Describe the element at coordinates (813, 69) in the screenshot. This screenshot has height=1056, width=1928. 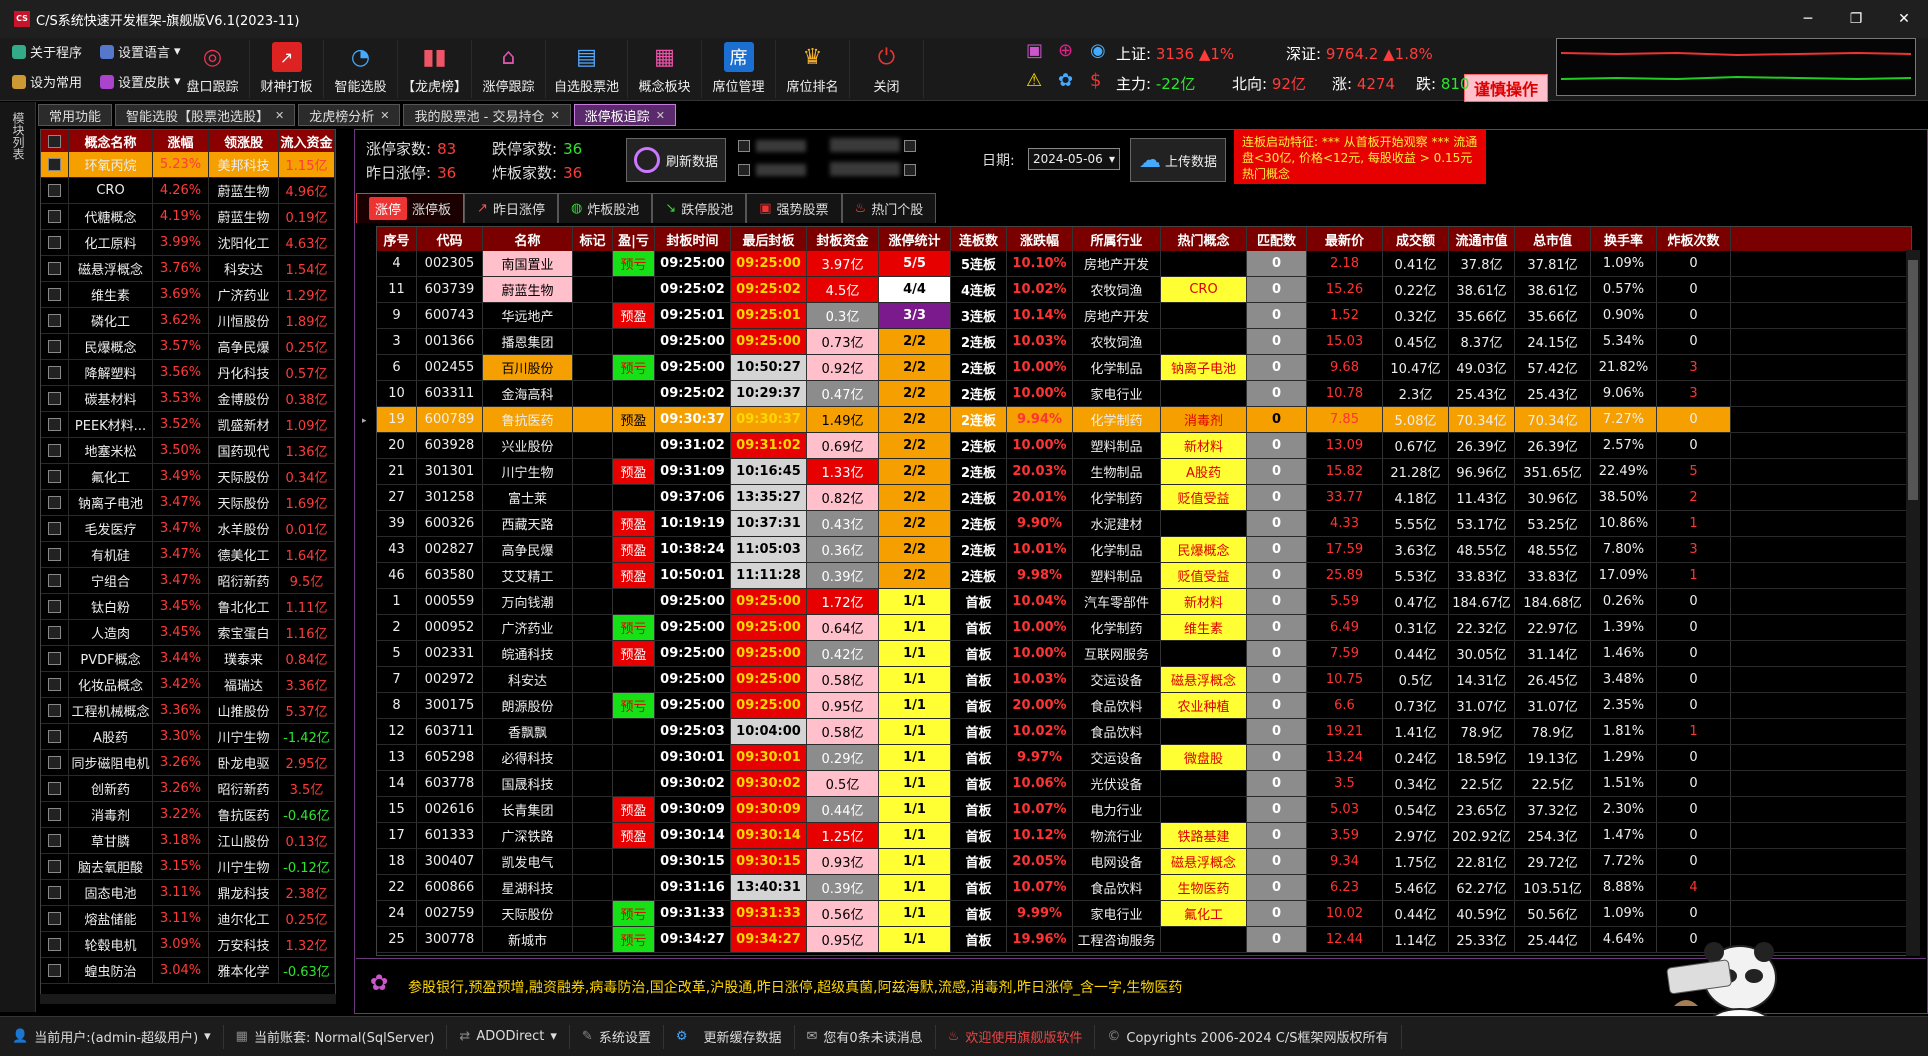
I see `seat-rank-button: ♛ 席位排名` at that location.